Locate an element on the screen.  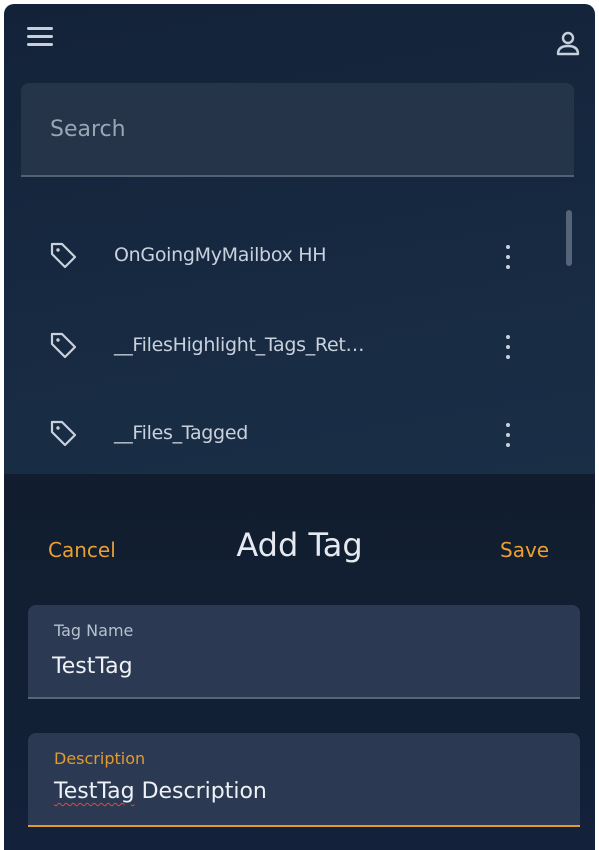
tag-label: __Files_Tagged is located at coordinates (181, 433).